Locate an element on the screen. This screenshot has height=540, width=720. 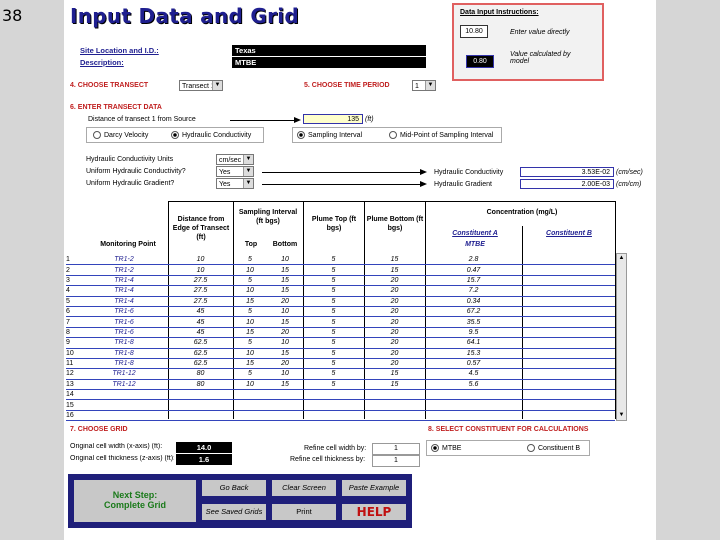
radio-constituent-a: MTBE is located at coordinates (446, 448).